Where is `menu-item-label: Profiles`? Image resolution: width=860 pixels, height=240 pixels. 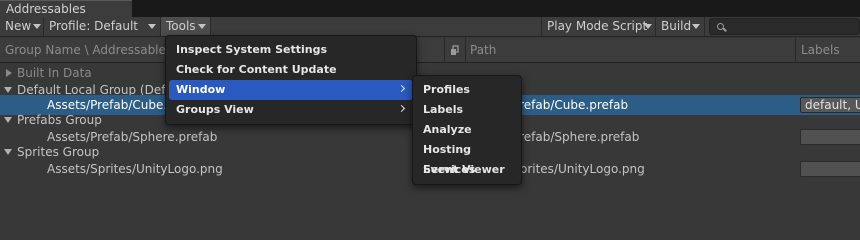
menu-item-label: Profiles is located at coordinates (446, 89).